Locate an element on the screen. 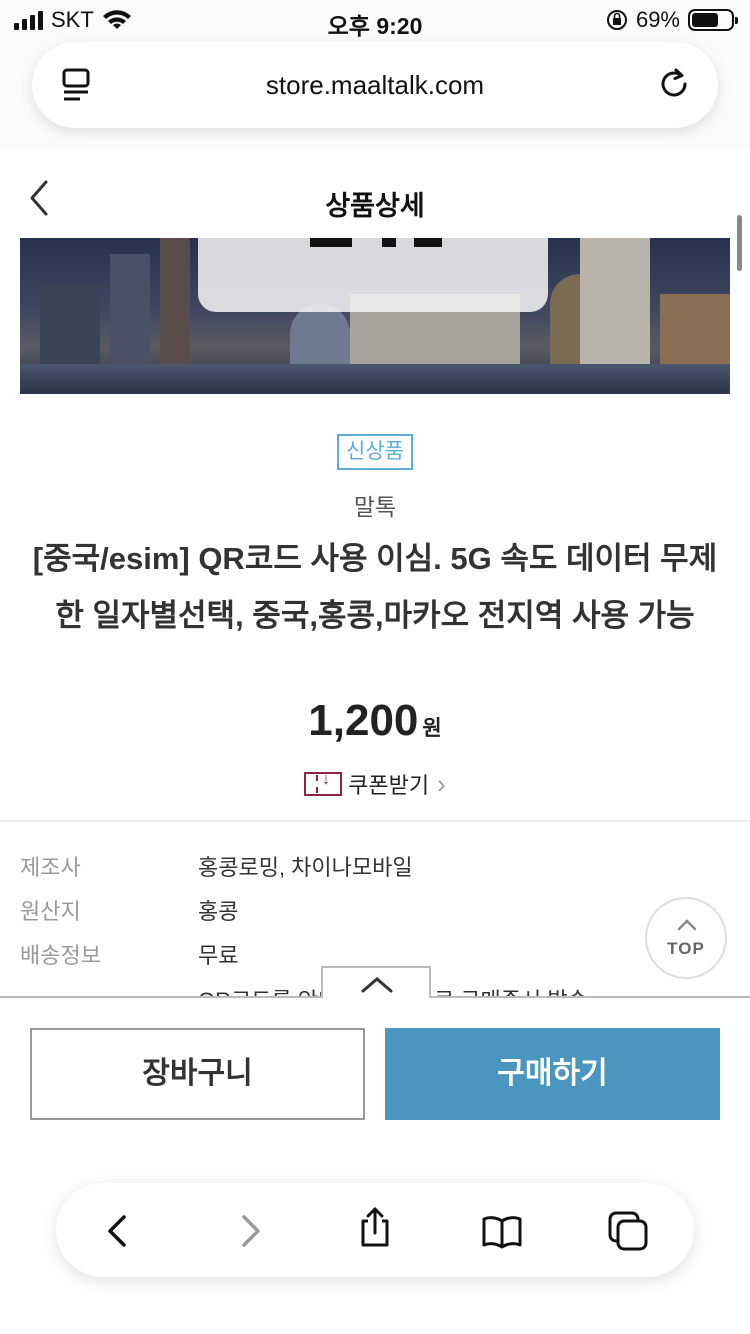  top-button-label: TOP is located at coordinates (686, 948).